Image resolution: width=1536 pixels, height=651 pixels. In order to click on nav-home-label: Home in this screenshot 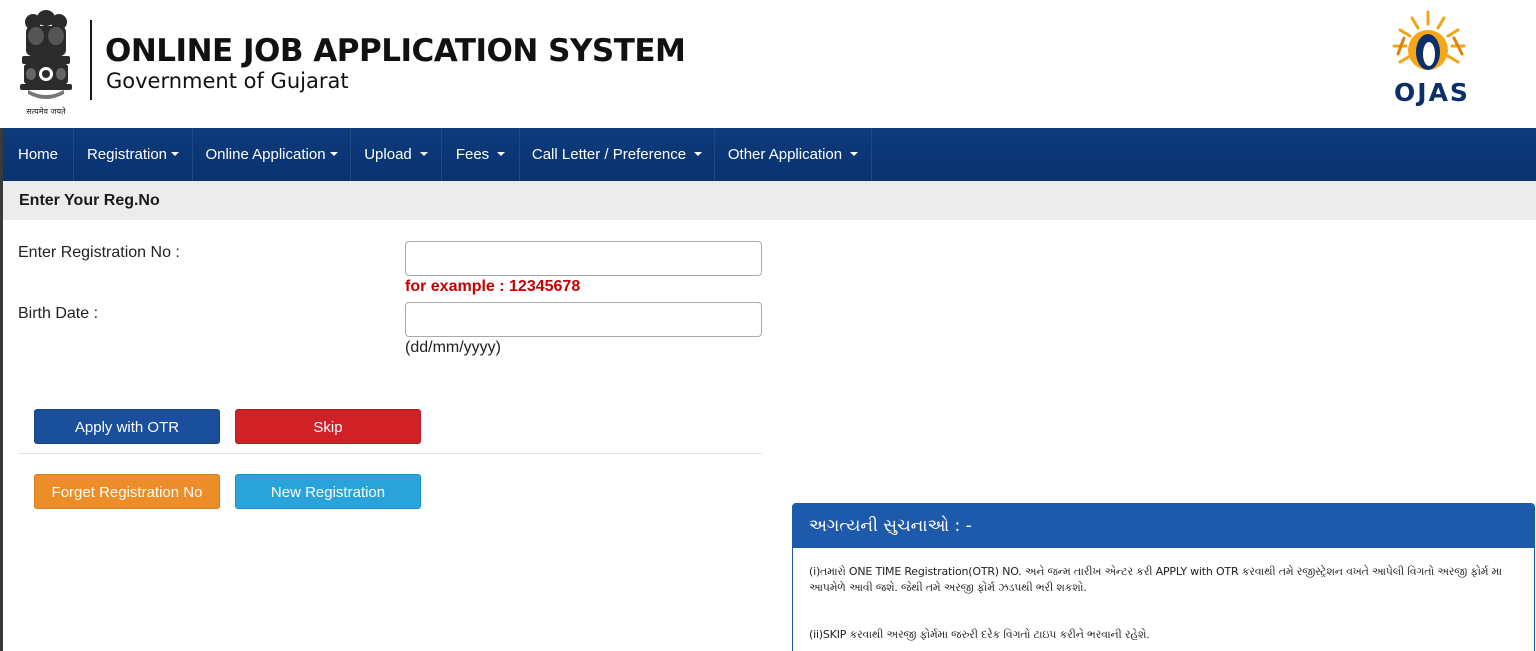, I will do `click(37, 154)`.